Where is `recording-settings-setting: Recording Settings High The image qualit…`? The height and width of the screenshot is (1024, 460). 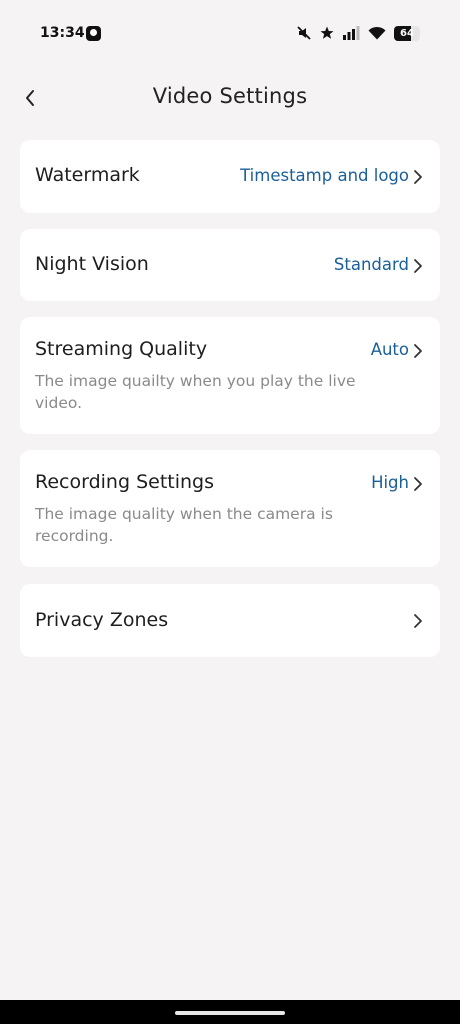
recording-settings-setting: Recording Settings High The image qualit… is located at coordinates (230, 508).